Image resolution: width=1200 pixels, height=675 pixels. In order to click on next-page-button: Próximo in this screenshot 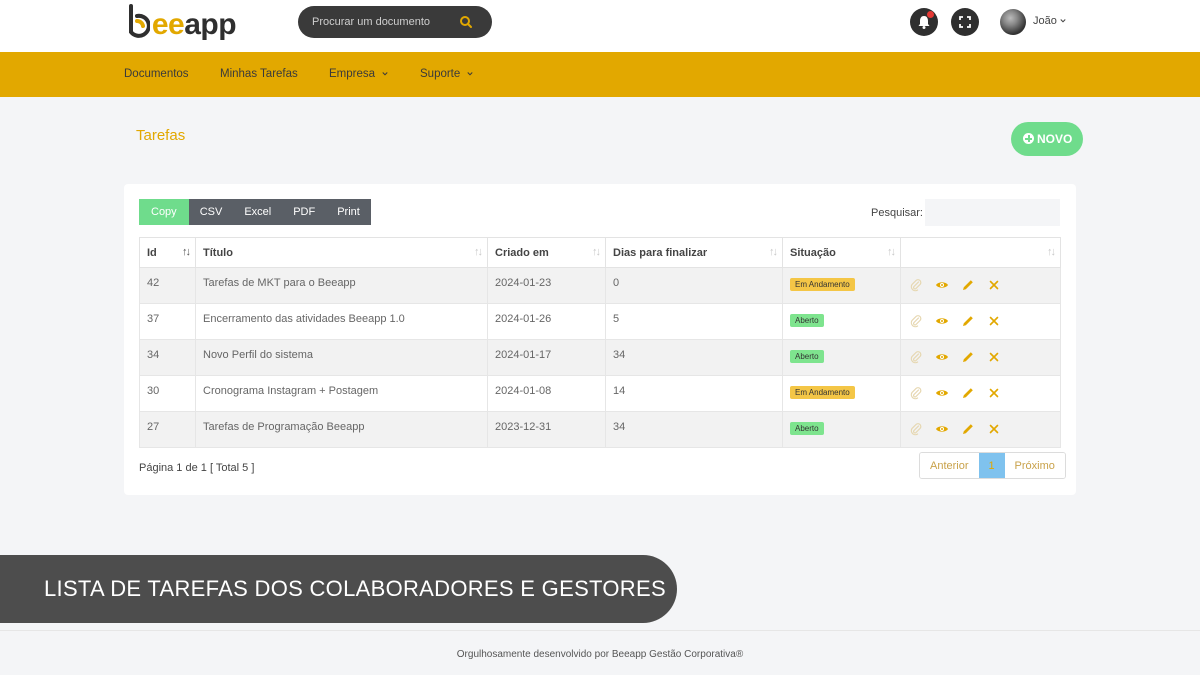, I will do `click(1034, 465)`.